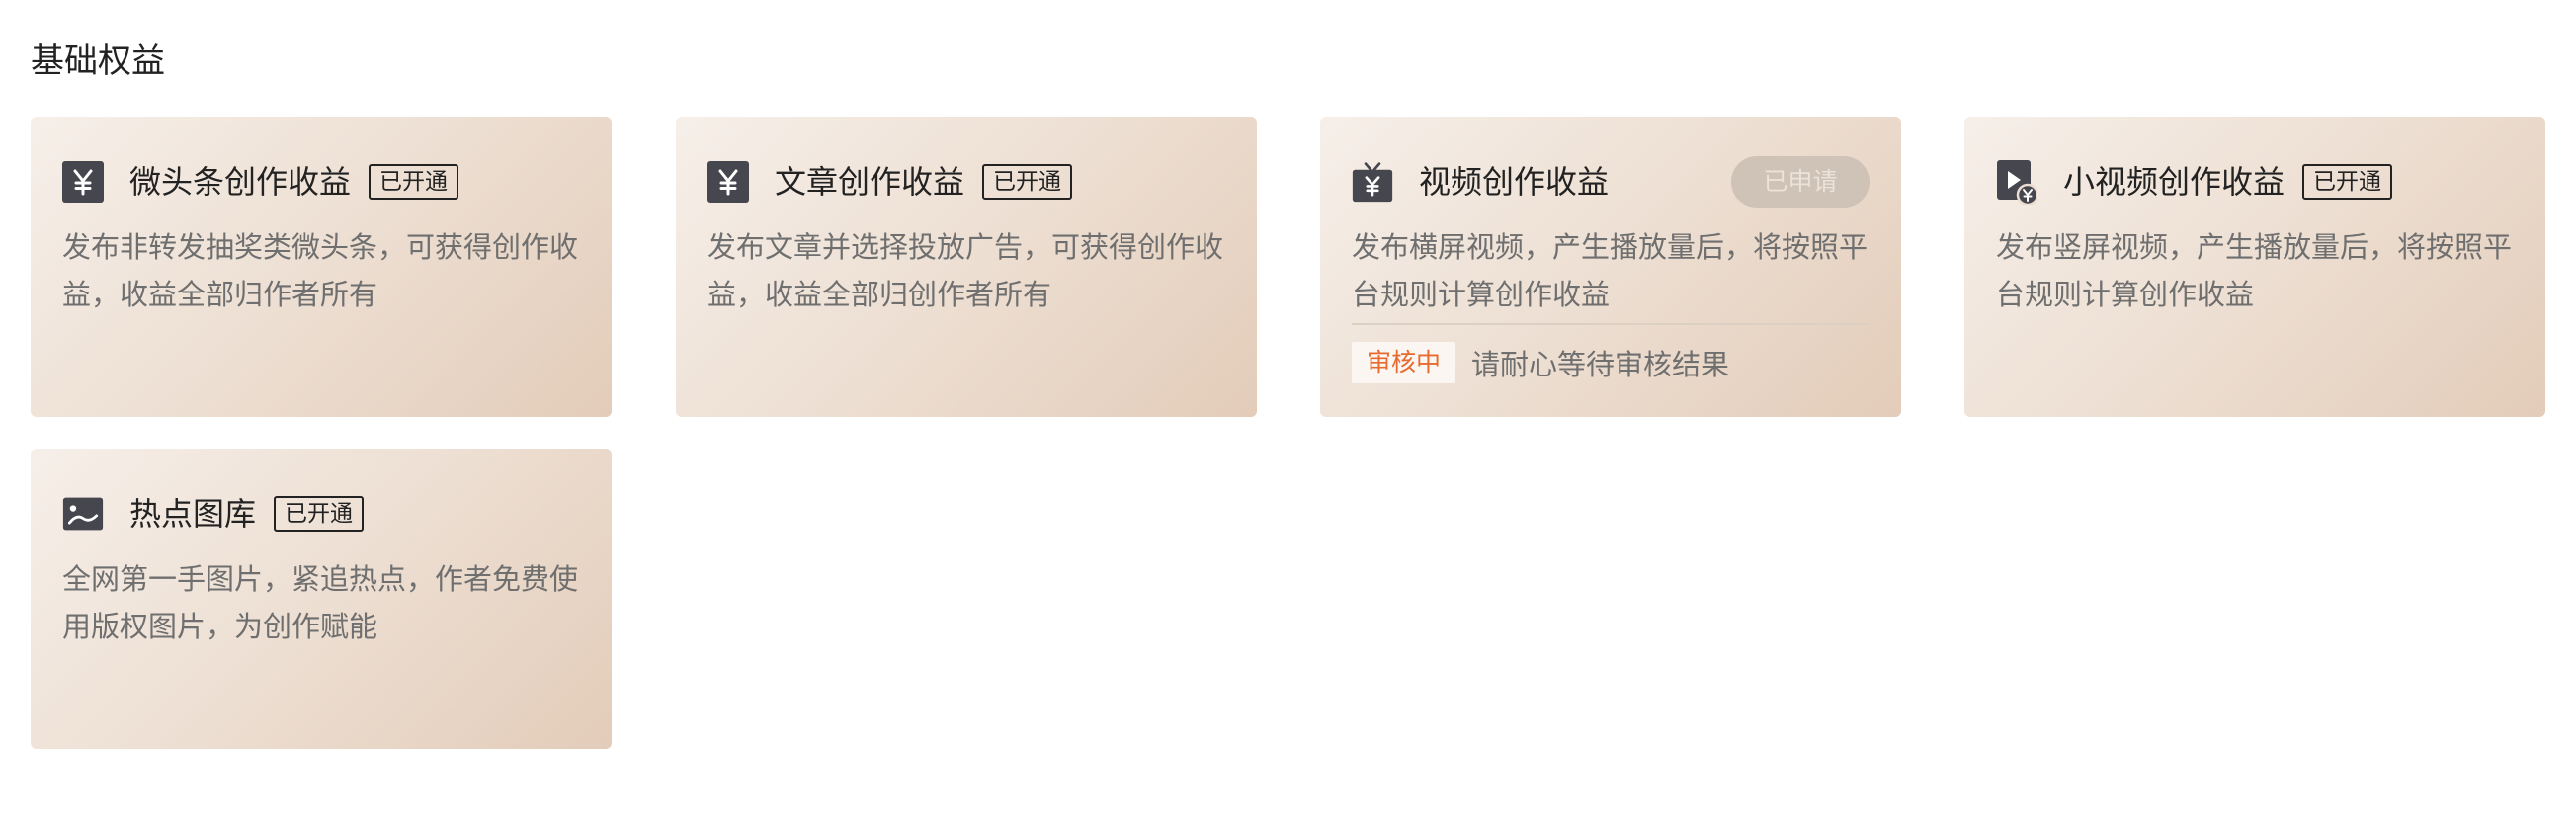 The height and width of the screenshot is (833, 2576). I want to click on card-title: 视频创作收益, so click(1514, 182).